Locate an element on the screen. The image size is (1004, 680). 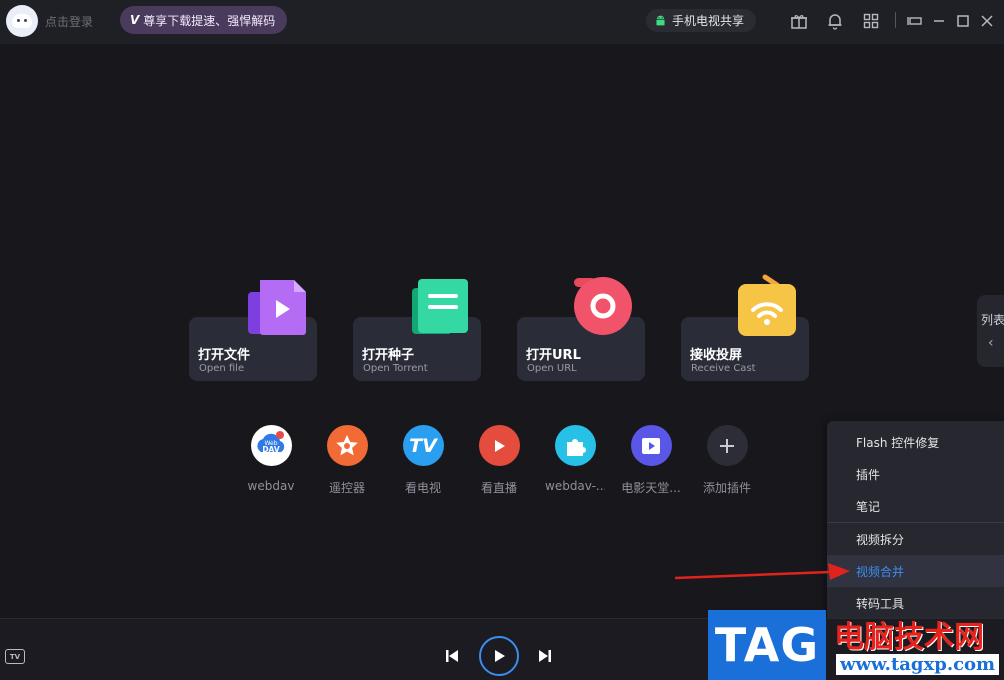
add-plugin-button: 添加插件 is located at coordinates (727, 460).